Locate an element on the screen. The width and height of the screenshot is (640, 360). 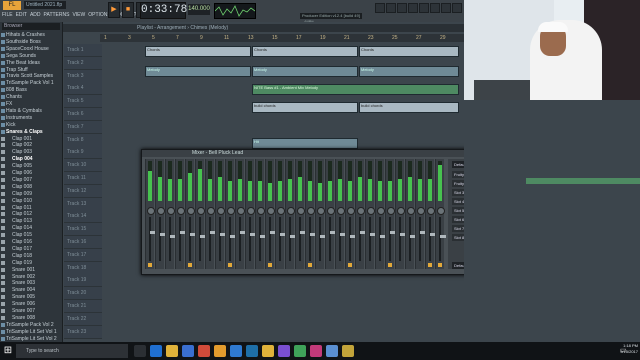
menu-item: PATTERNS is located at coordinates (57, 15).